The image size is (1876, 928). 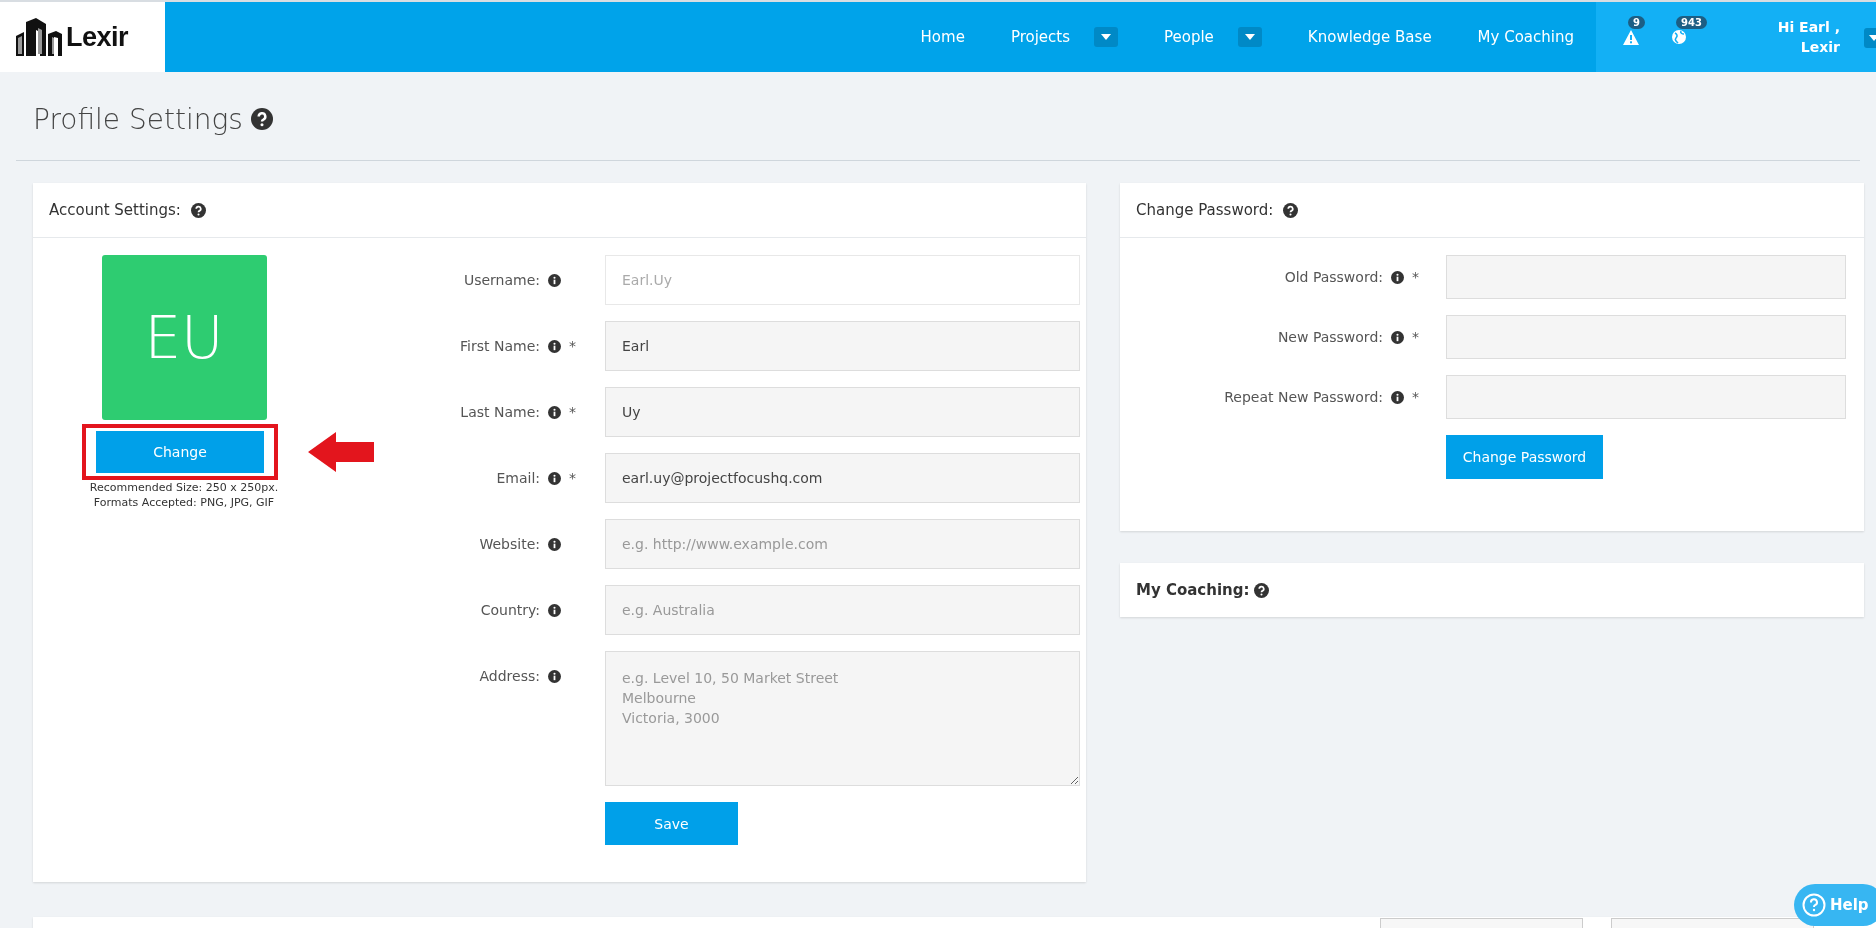 I want to click on nav-link: People, so click(x=1189, y=37).